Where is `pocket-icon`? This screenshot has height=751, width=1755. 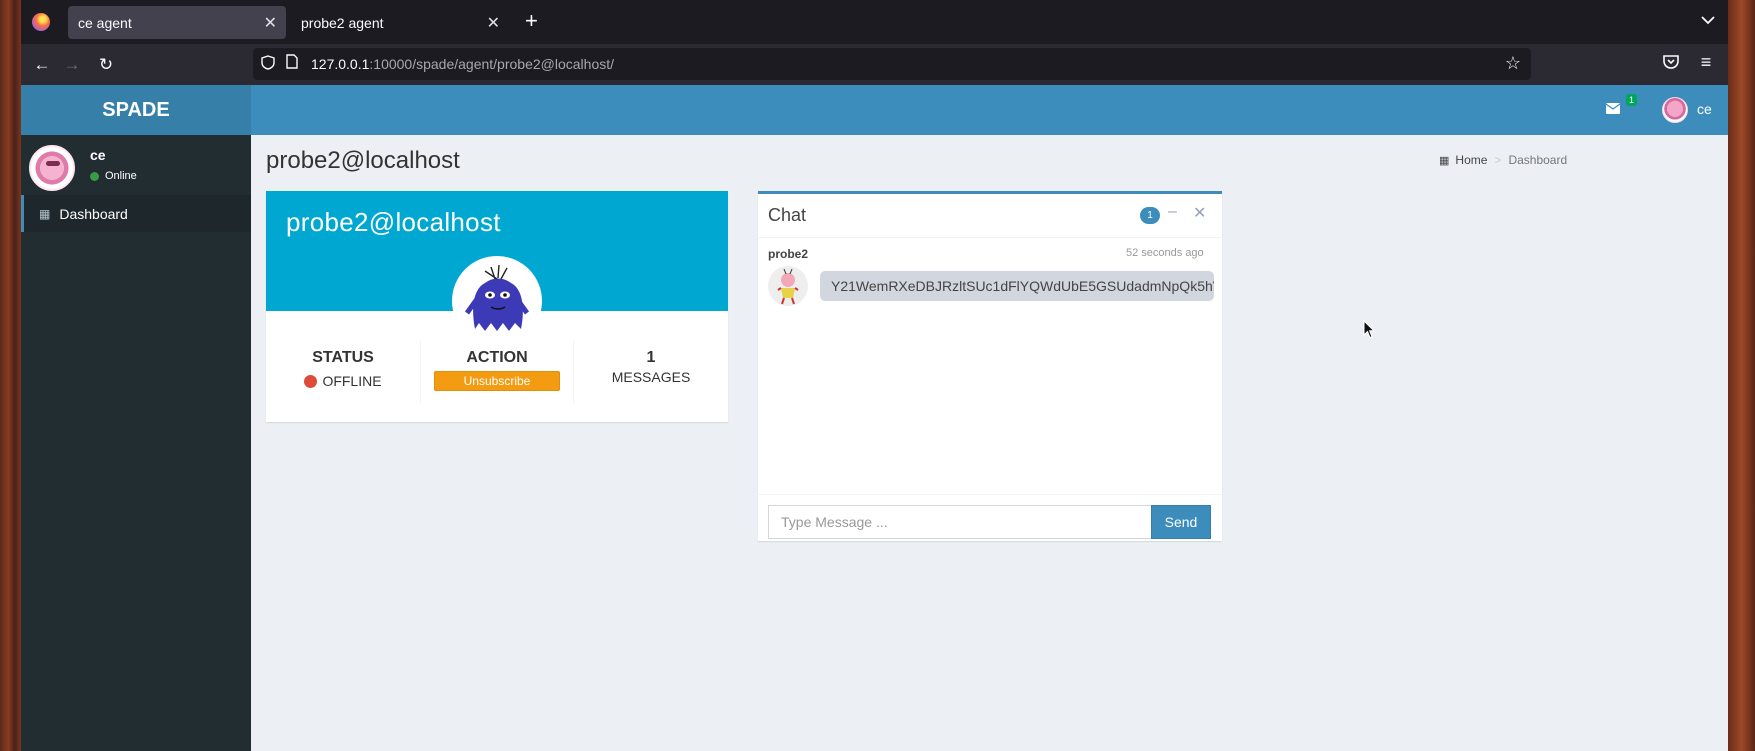
pocket-icon is located at coordinates (1671, 64).